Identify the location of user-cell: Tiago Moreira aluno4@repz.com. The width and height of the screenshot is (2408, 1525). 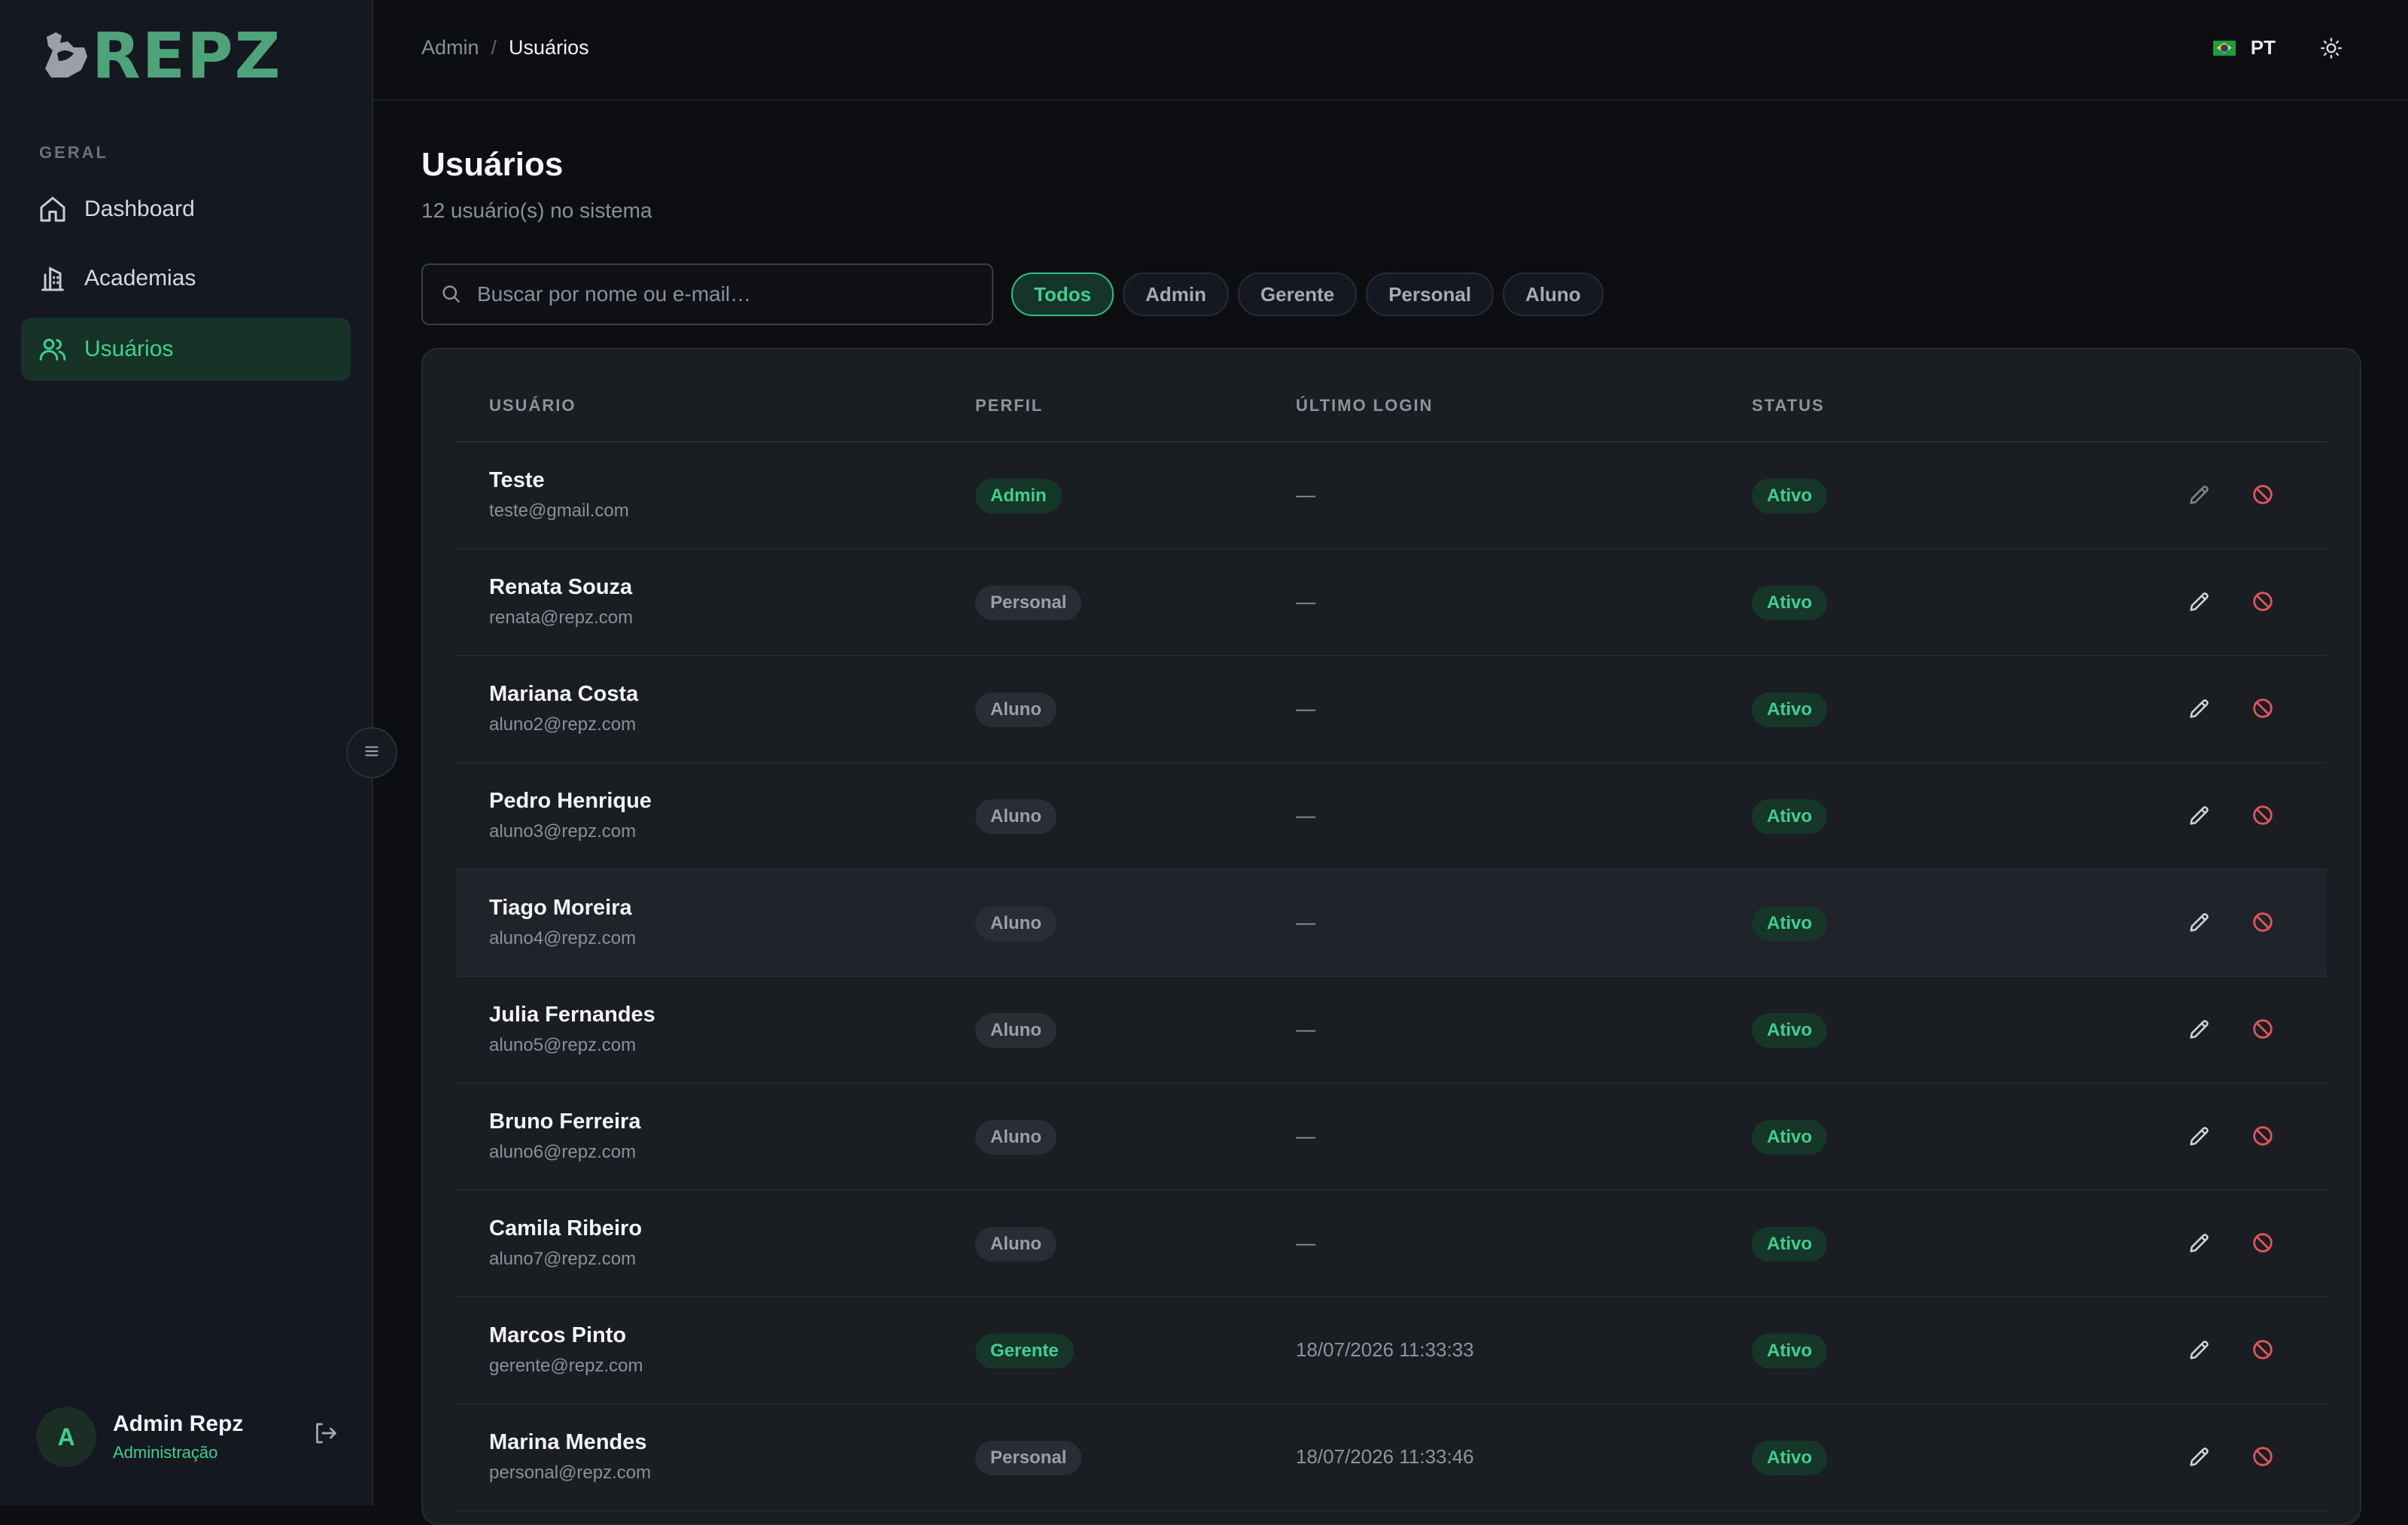
(562, 922).